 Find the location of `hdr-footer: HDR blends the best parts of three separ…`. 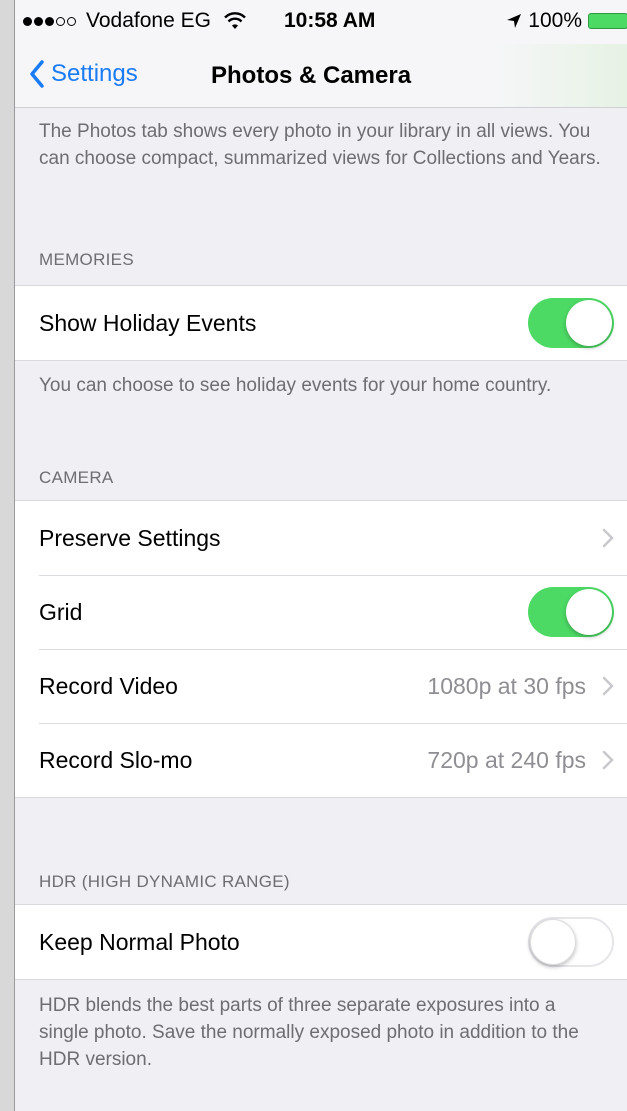

hdr-footer: HDR blends the best parts of three separ… is located at coordinates (309, 1032).